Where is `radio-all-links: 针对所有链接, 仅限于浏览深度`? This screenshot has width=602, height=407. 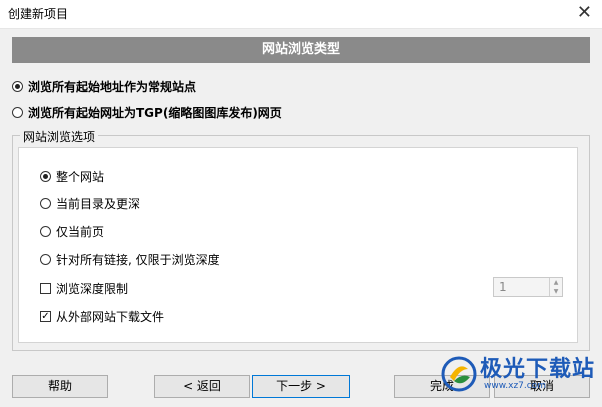
radio-all-links: 针对所有链接, 仅限于浏览深度 is located at coordinates (130, 259).